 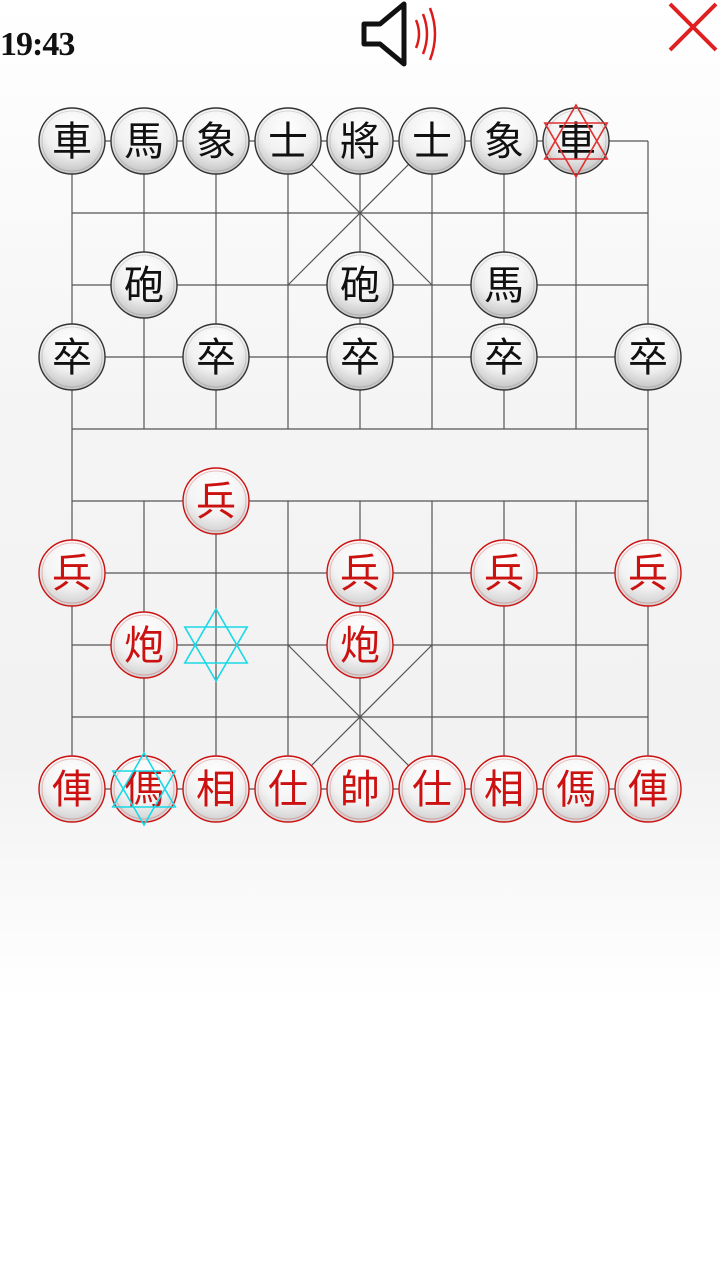 I want to click on black-piece: 將, so click(x=360, y=141).